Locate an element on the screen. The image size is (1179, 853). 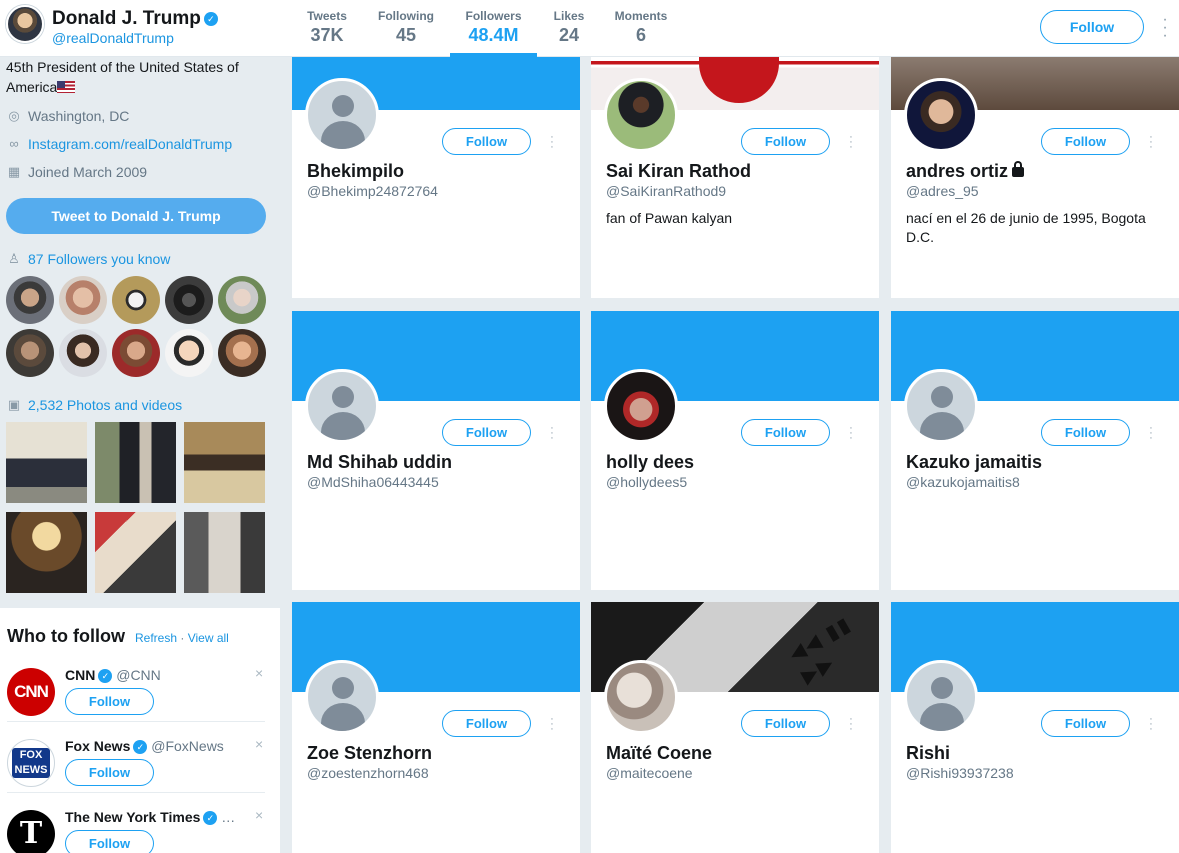
follower-card: Follow · · · Bhekimpilo @Bhekimp24872764 is located at coordinates (436, 177).